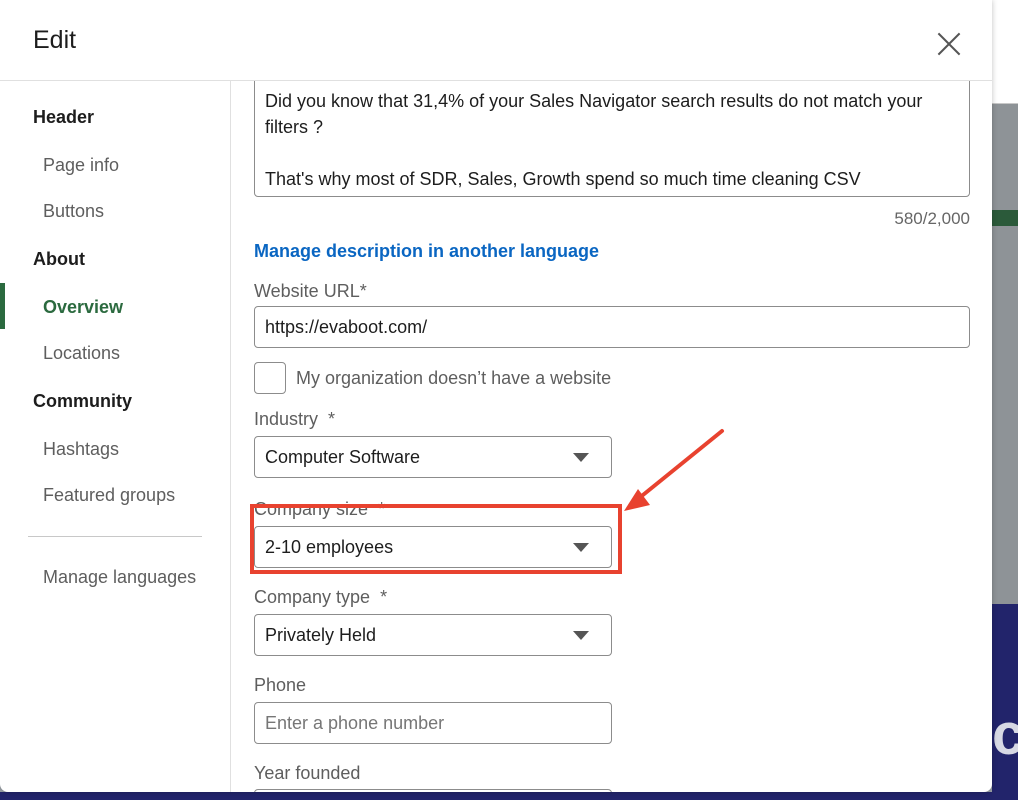 Image resolution: width=1018 pixels, height=800 pixels. What do you see at coordinates (119, 577) in the screenshot?
I see `sidebar-item-manage-languages: Manage languages` at bounding box center [119, 577].